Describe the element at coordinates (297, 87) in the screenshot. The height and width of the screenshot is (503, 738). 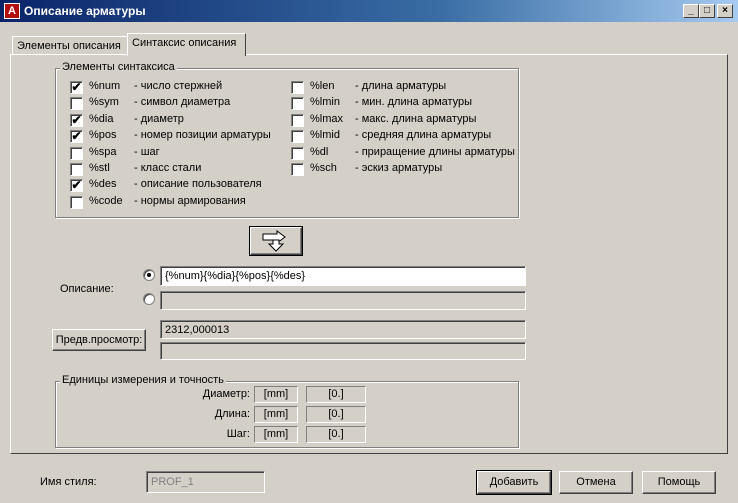
I see `checkbox-len` at that location.